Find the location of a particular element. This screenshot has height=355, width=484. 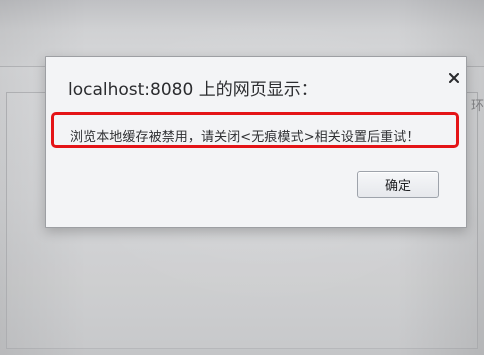

dialog-title: localhost:8080 上的网页显示： is located at coordinates (193, 90).